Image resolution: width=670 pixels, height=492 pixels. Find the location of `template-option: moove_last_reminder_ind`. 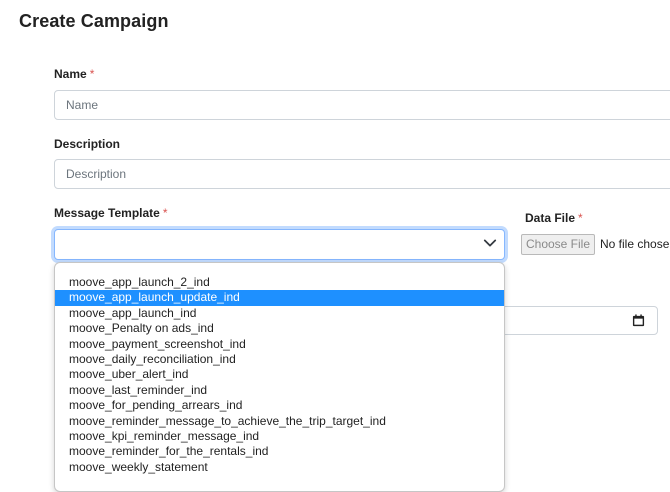

template-option: moove_last_reminder_ind is located at coordinates (279, 390).